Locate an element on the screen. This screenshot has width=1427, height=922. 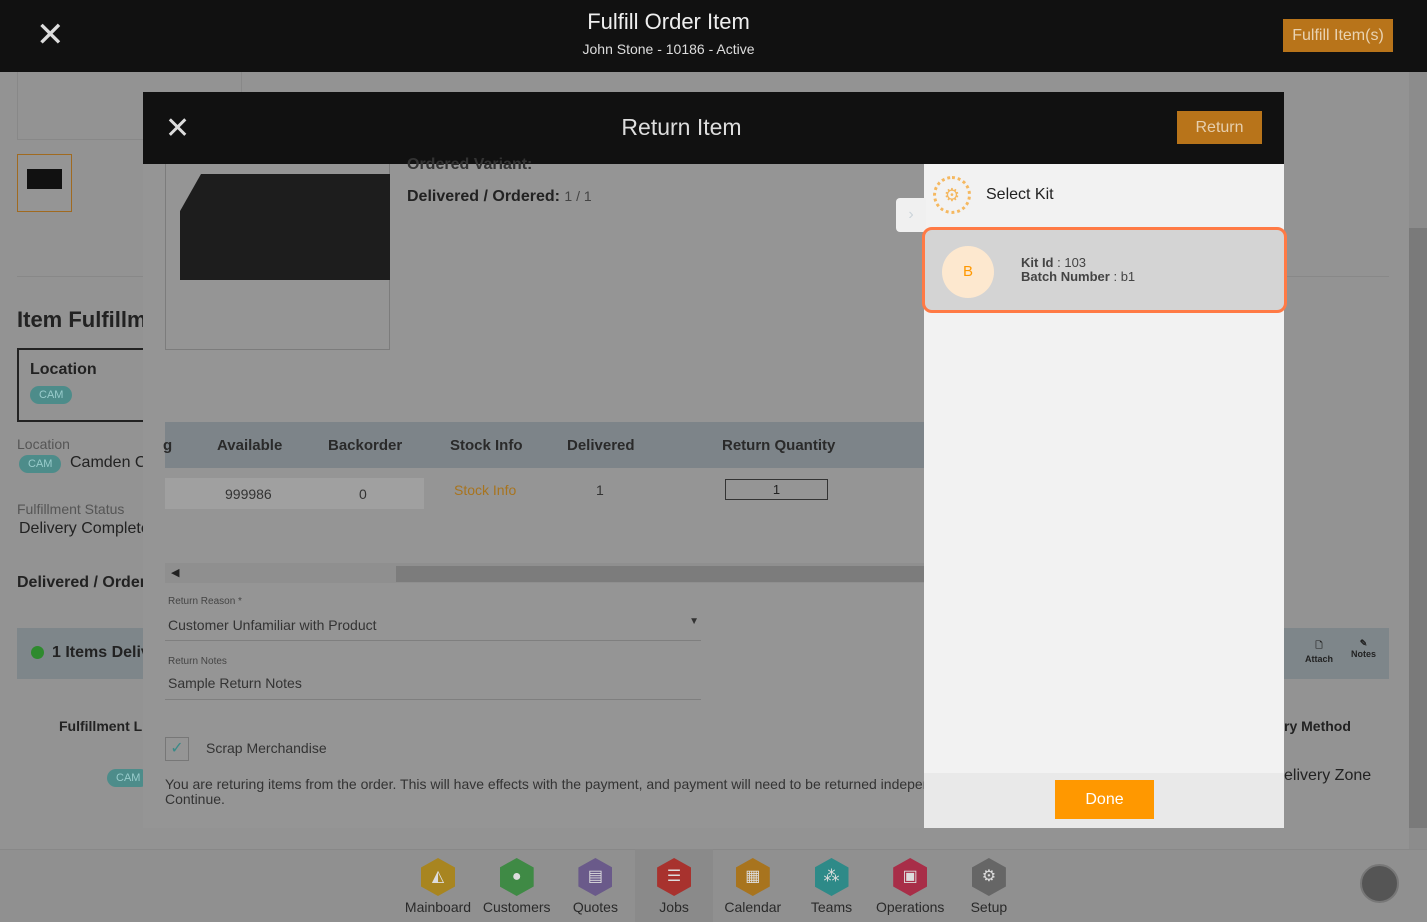
delivery-method-label: ry Method is located at coordinates (1317, 726).